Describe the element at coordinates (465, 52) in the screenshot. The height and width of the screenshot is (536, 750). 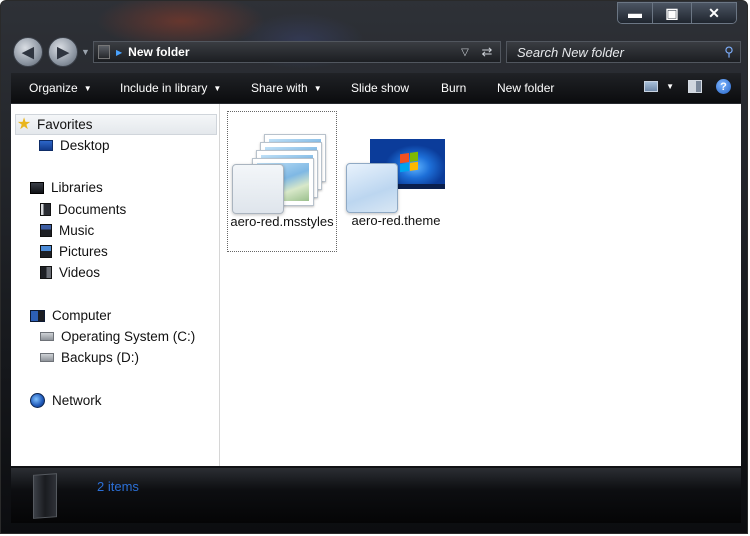
I see `address-history-chevron-down-icon: ▽` at that location.